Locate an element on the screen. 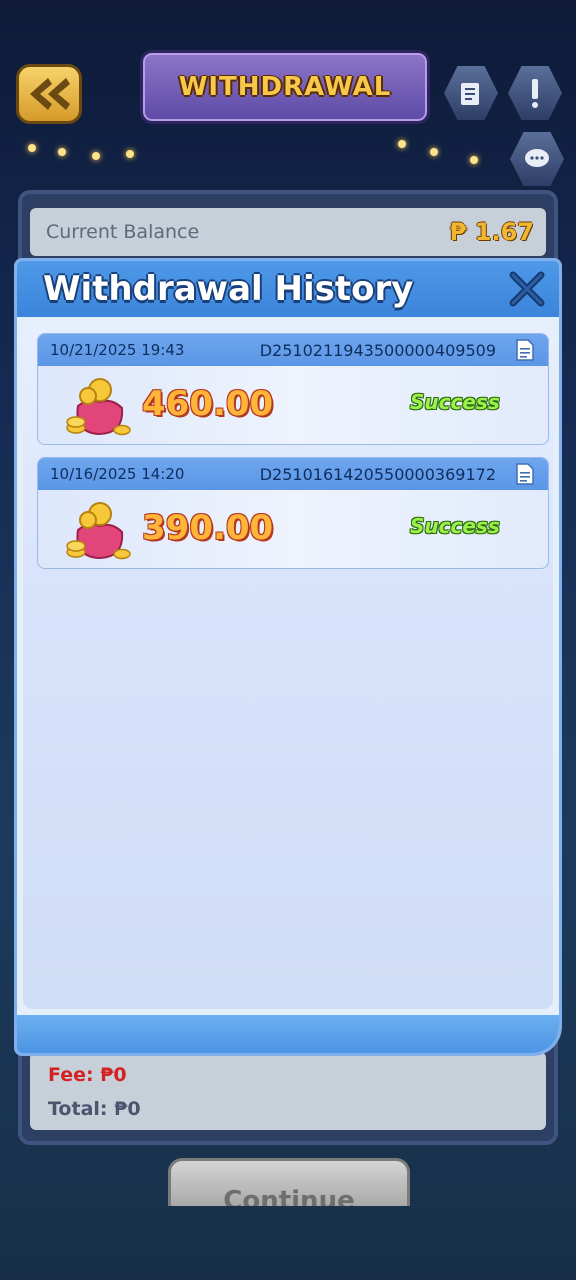  modal-header: Withdrawal History is located at coordinates (288, 289).